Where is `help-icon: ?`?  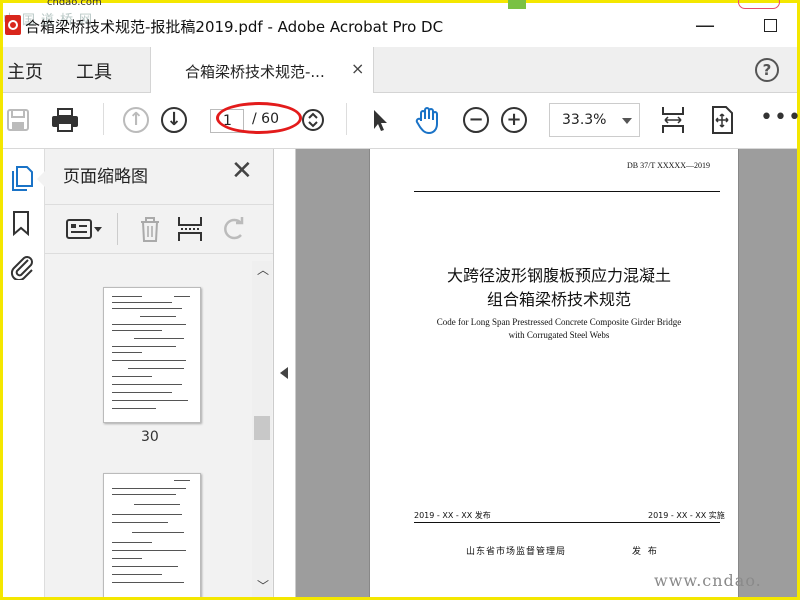 help-icon: ? is located at coordinates (767, 70).